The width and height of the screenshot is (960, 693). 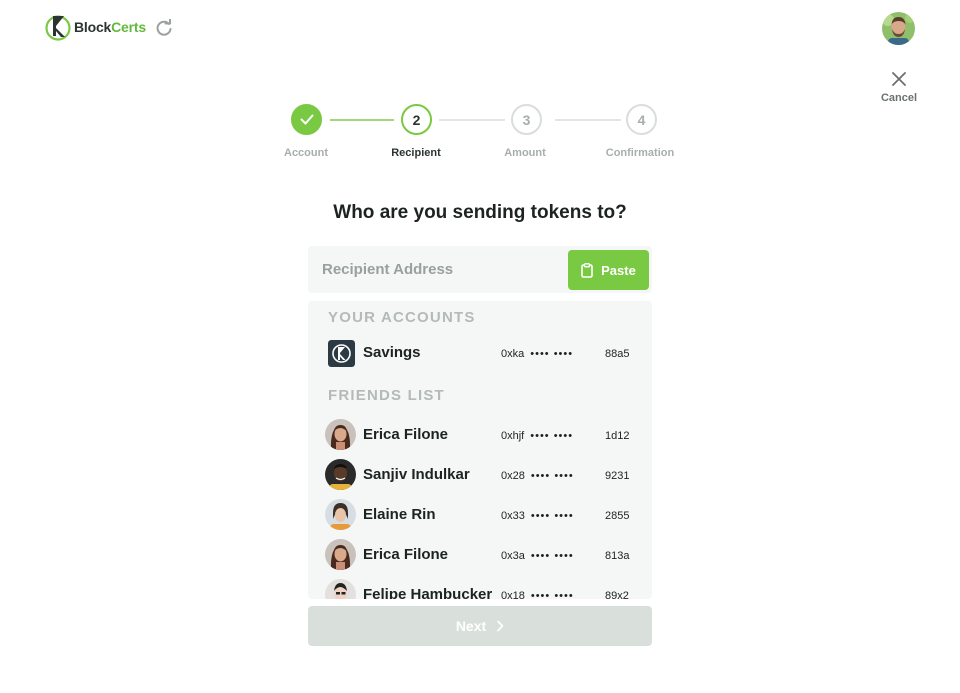 I want to click on step-4-circle: 4, so click(x=641, y=119).